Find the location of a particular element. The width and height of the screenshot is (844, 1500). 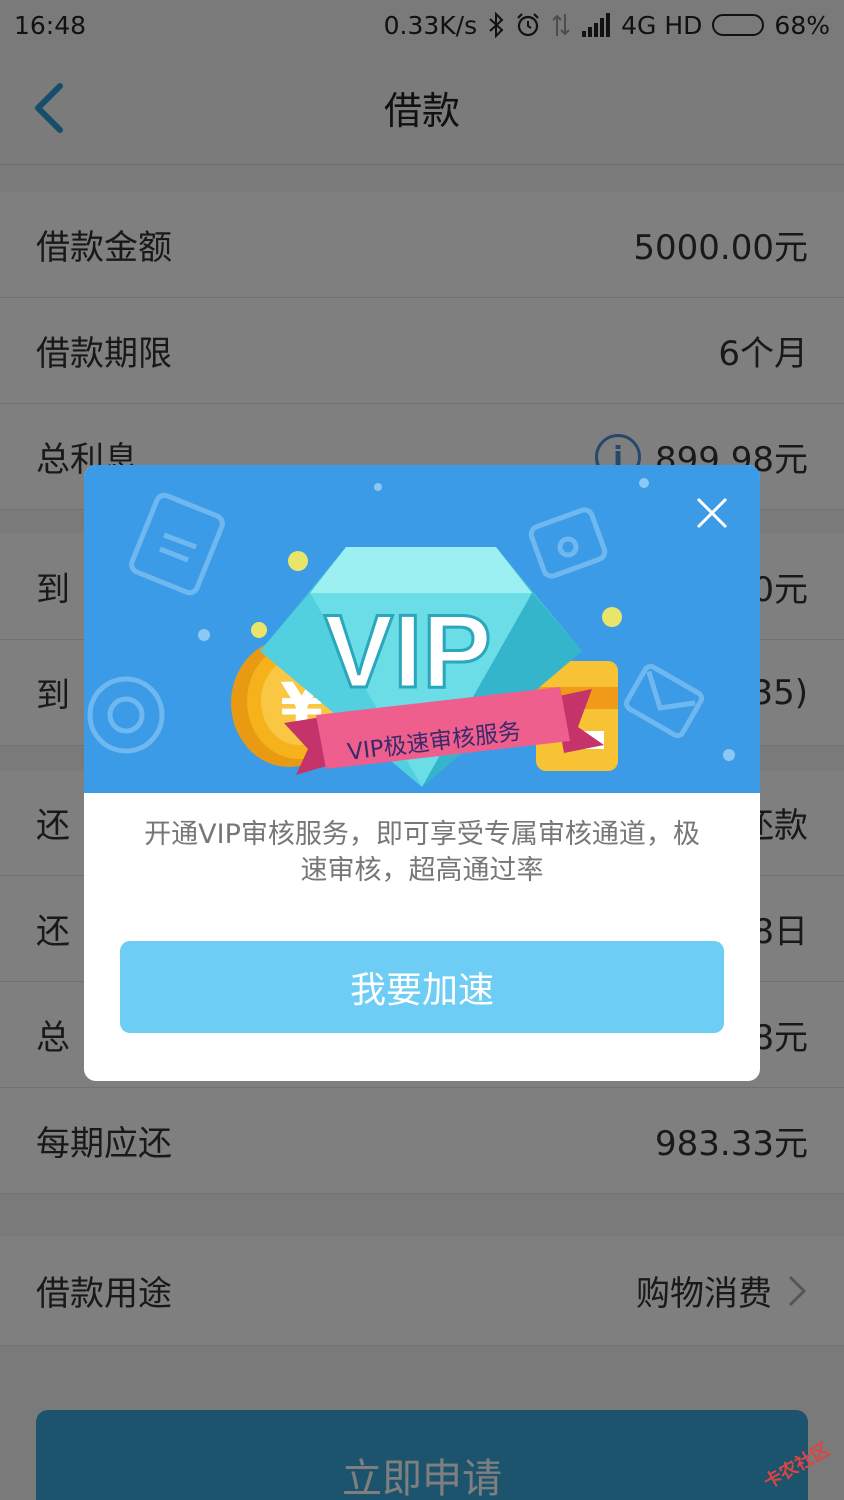

chat-icon is located at coordinates (126, 715).